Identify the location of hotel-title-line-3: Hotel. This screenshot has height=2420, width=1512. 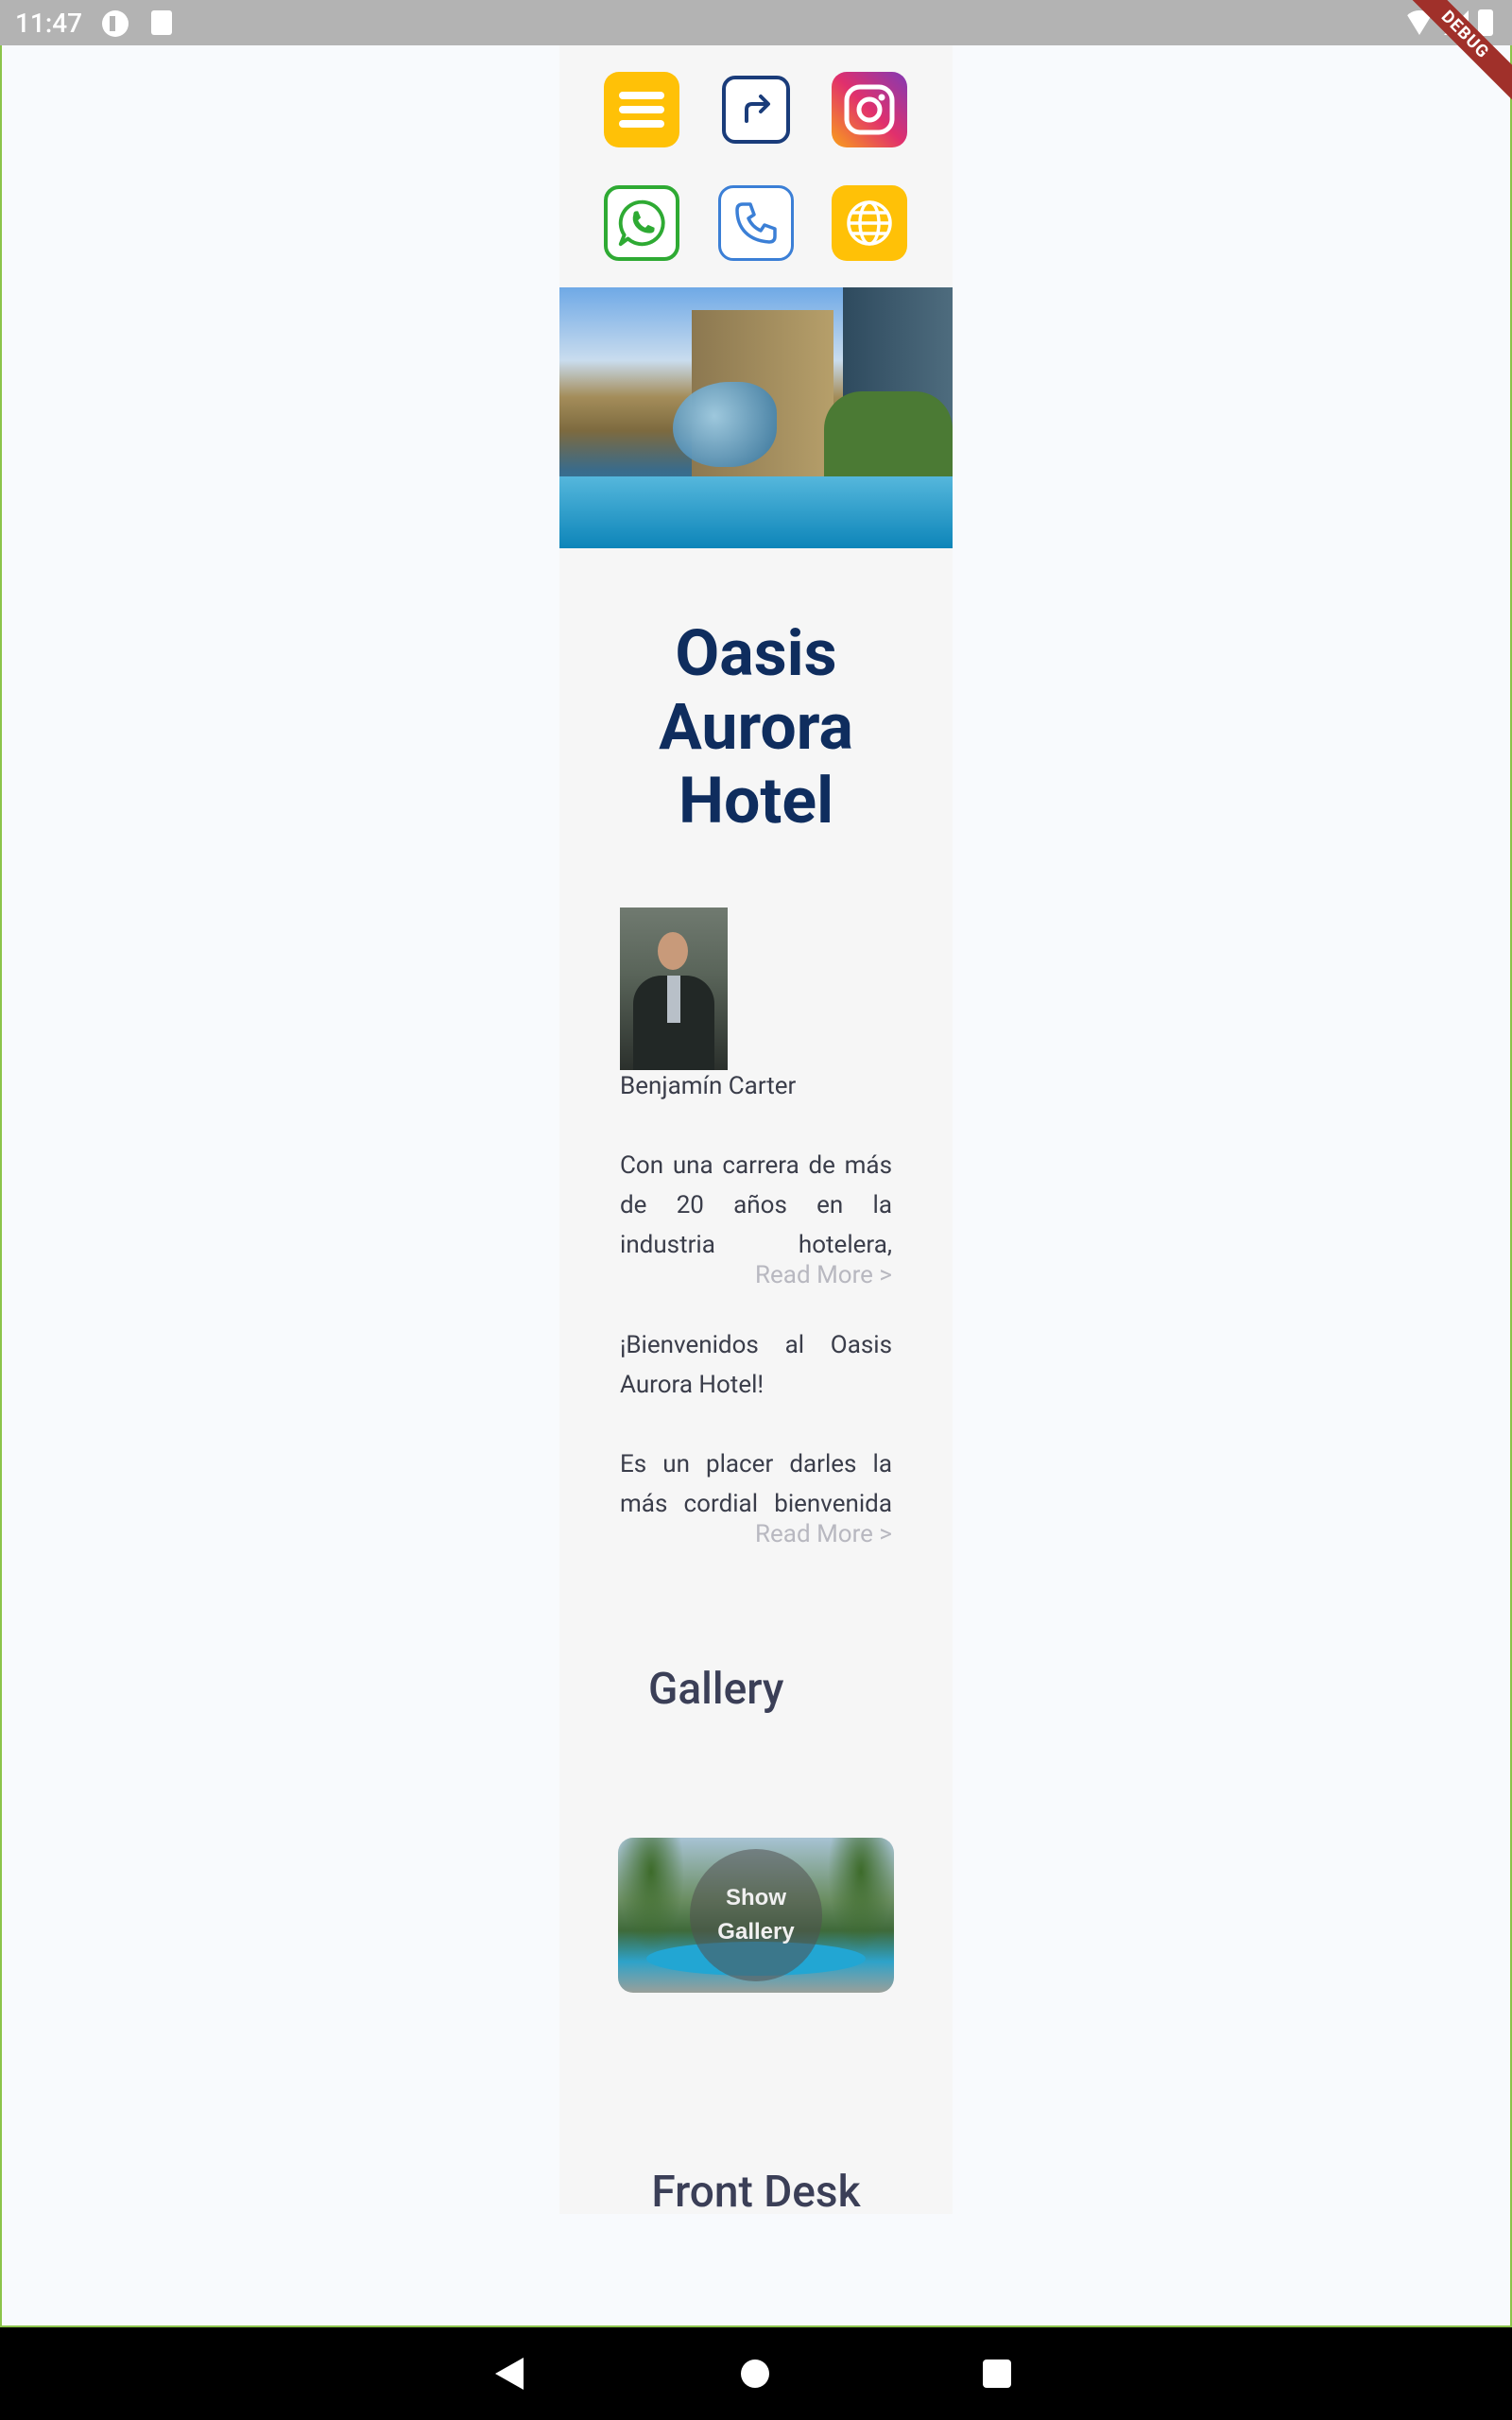
(756, 800).